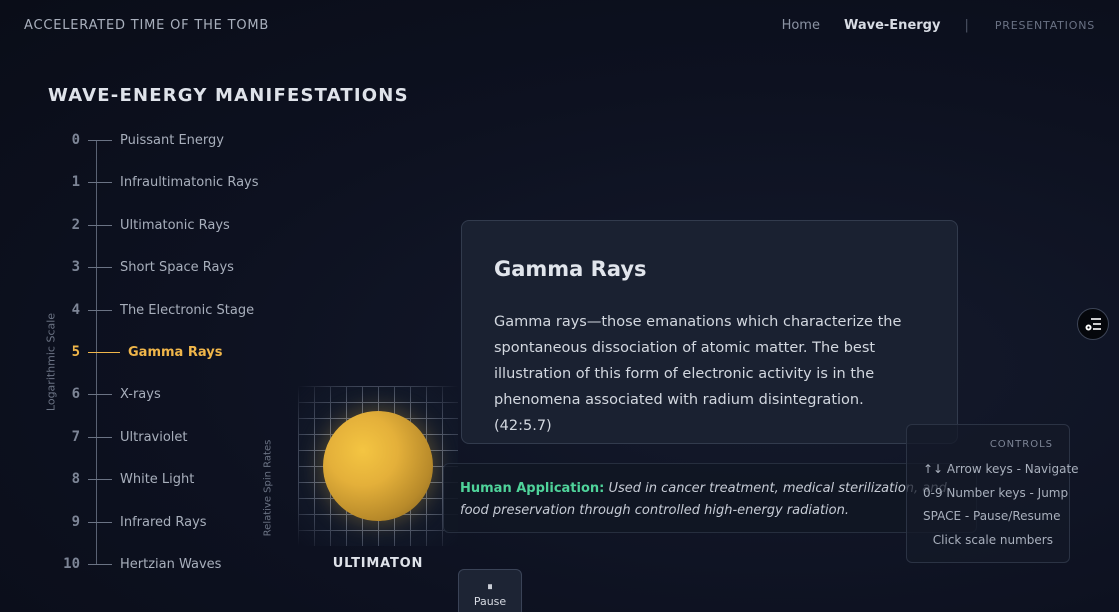 The image size is (1119, 612). What do you see at coordinates (140, 394) in the screenshot?
I see `scale-label: X-rays` at bounding box center [140, 394].